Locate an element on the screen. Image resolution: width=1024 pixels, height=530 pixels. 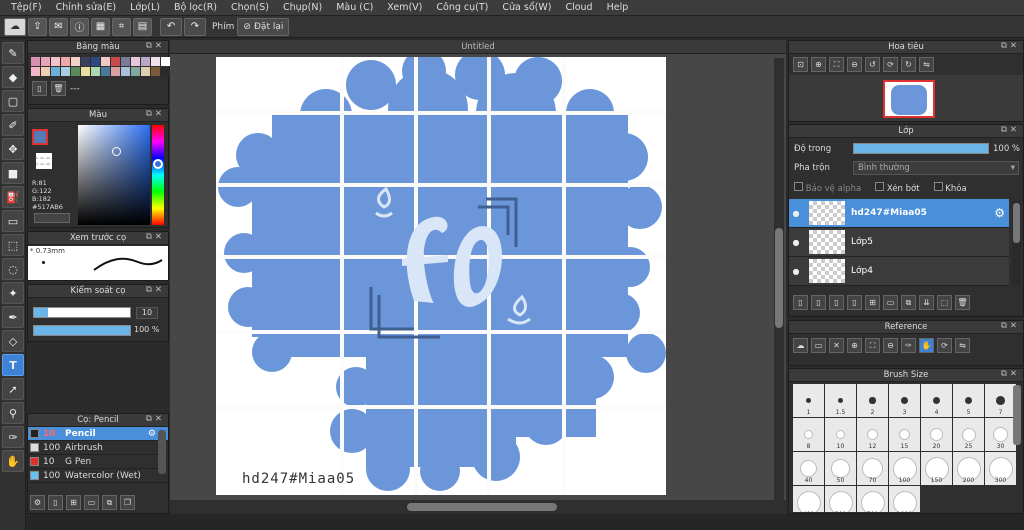
duplicate-layer-icon: ⧉ is located at coordinates (908, 302).